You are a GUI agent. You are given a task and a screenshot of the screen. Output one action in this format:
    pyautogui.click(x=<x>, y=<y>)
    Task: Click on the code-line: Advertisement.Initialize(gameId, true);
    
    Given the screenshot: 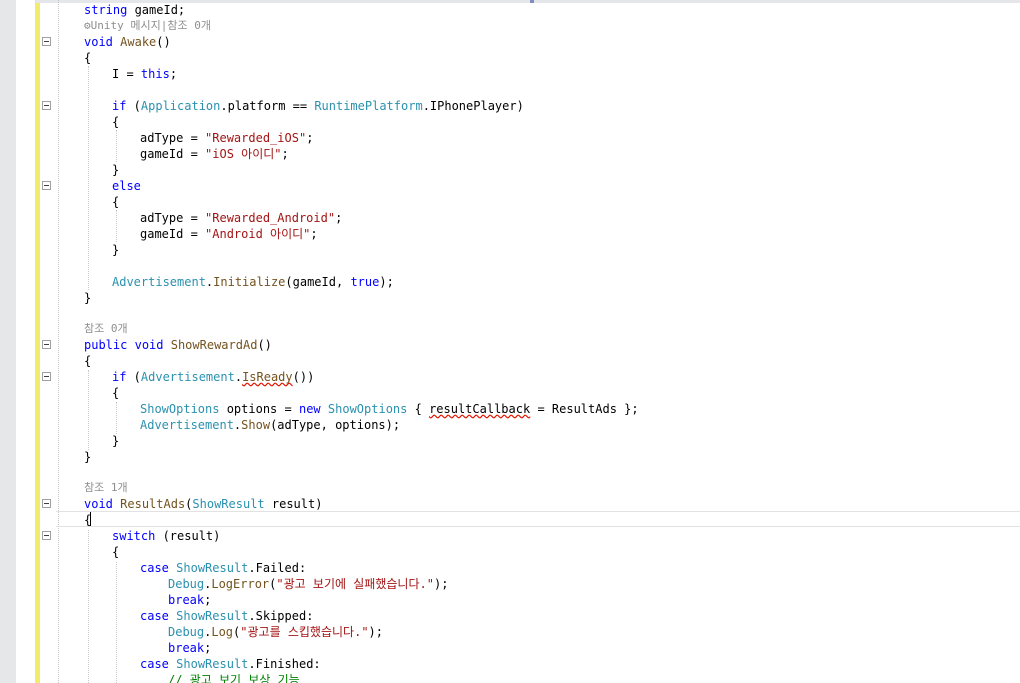 What is the action you would take?
    pyautogui.click(x=253, y=282)
    